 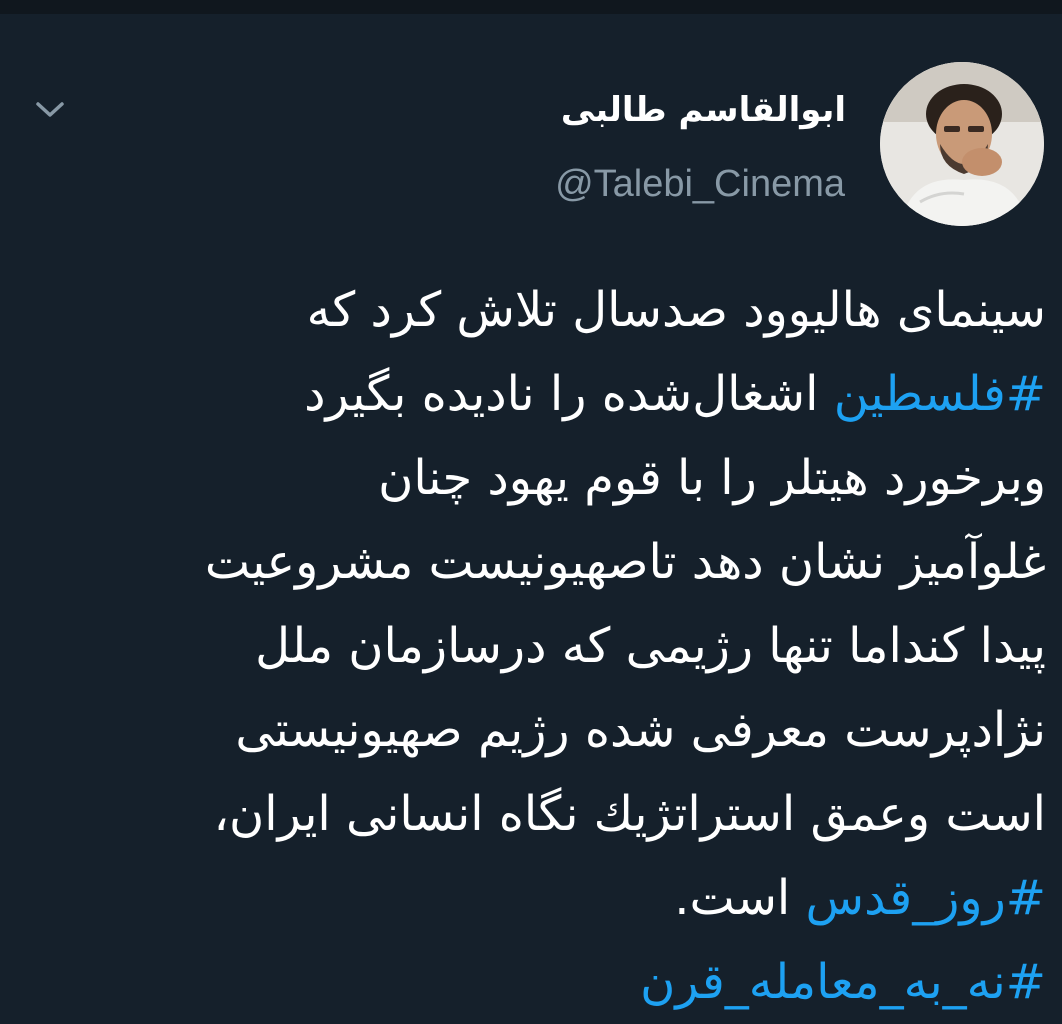 I want to click on tweet-line: وبرخورد هیتلر را با قوم یهود چنان, so click(x=712, y=478).